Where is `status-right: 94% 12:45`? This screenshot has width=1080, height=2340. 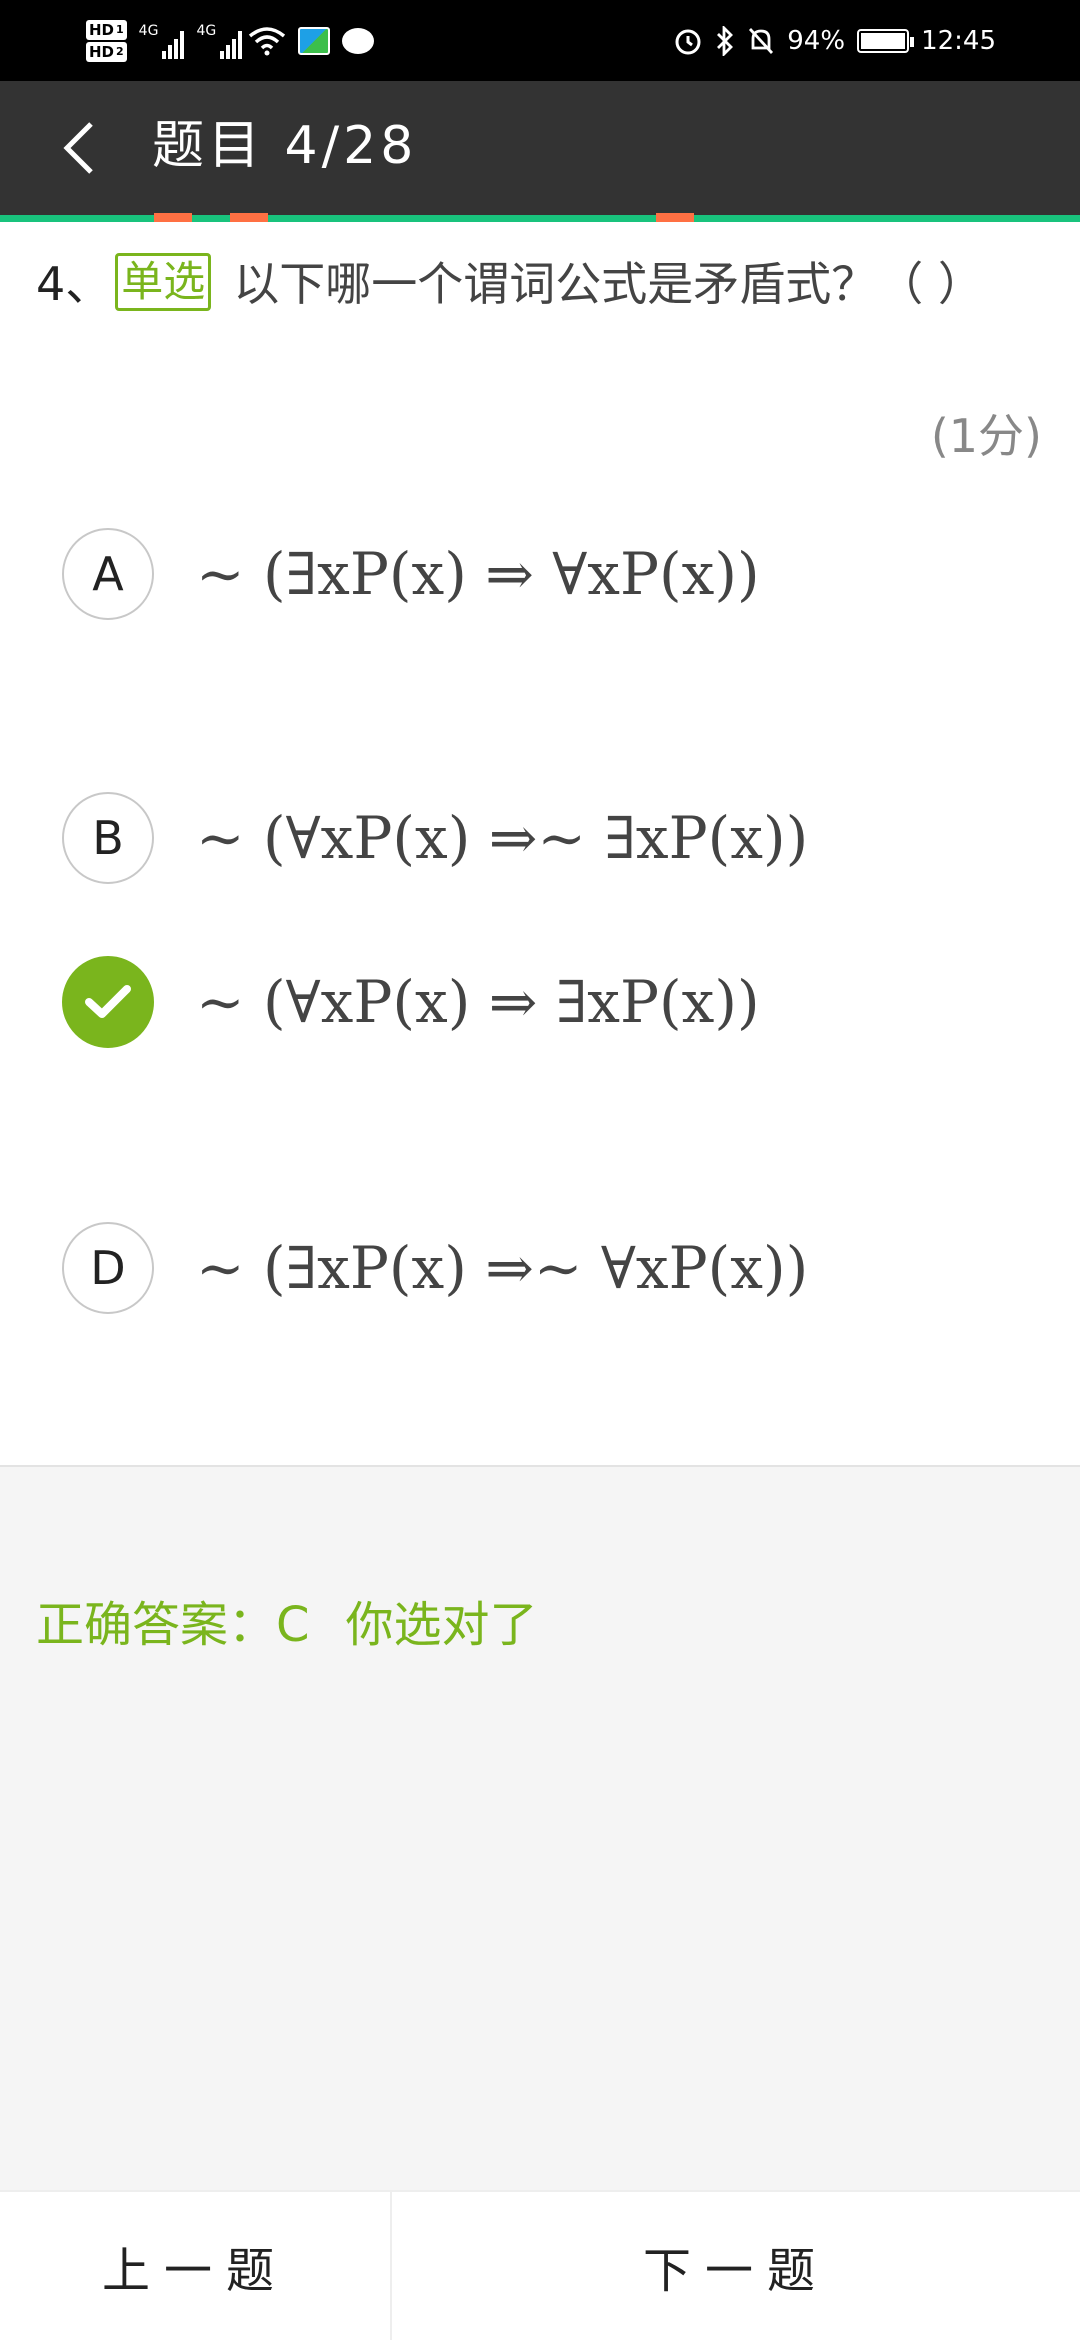
status-right: 94% 12:45 is located at coordinates (834, 41).